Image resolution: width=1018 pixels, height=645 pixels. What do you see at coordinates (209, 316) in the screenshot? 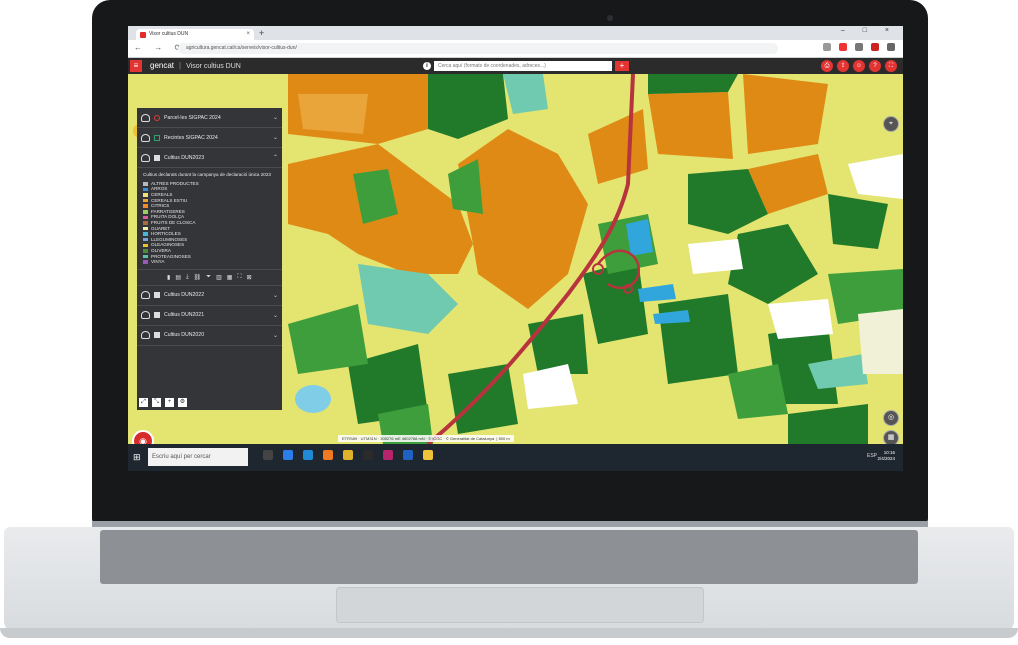
I see `layer-row: Cultius DUN2021 ⌄` at bounding box center [209, 316].